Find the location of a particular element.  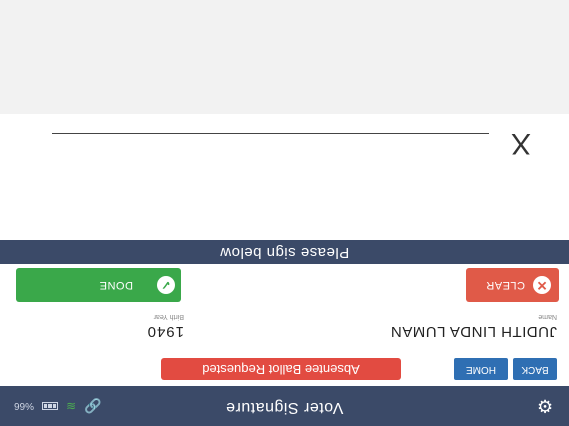

voter-info: JUDITH LINDA LUMAN Name 1940 Birth Year is located at coordinates (284, 326).